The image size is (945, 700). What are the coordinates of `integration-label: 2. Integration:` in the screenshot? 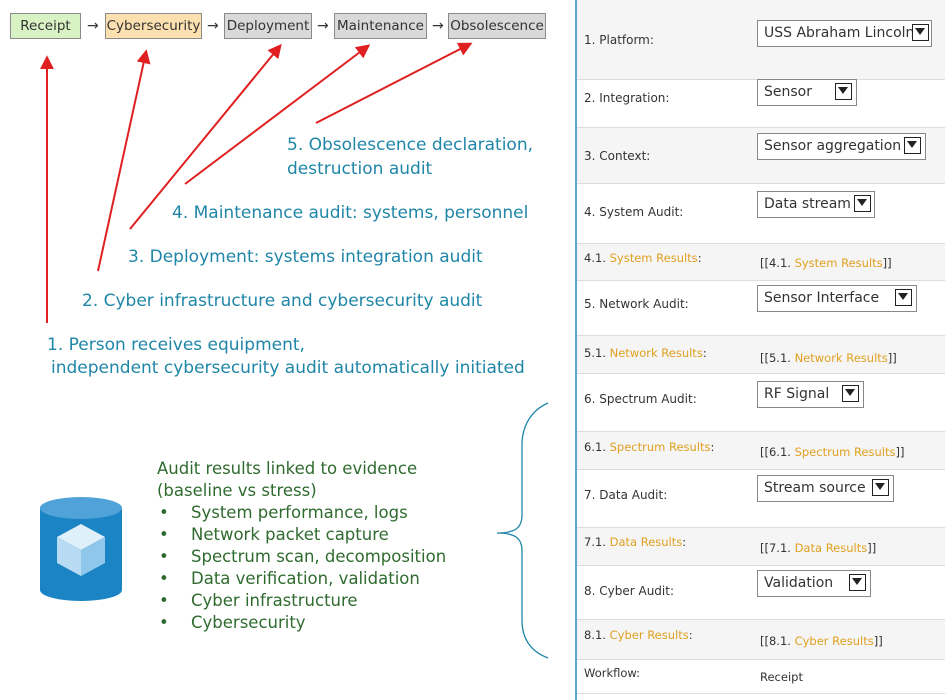 It's located at (627, 98).